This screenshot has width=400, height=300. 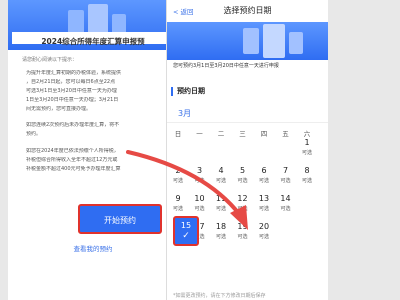 What do you see at coordinates (71, 82) in the screenshot?
I see `notice-line: ，自2月21日起，您可以每日6点至22点` at bounding box center [71, 82].